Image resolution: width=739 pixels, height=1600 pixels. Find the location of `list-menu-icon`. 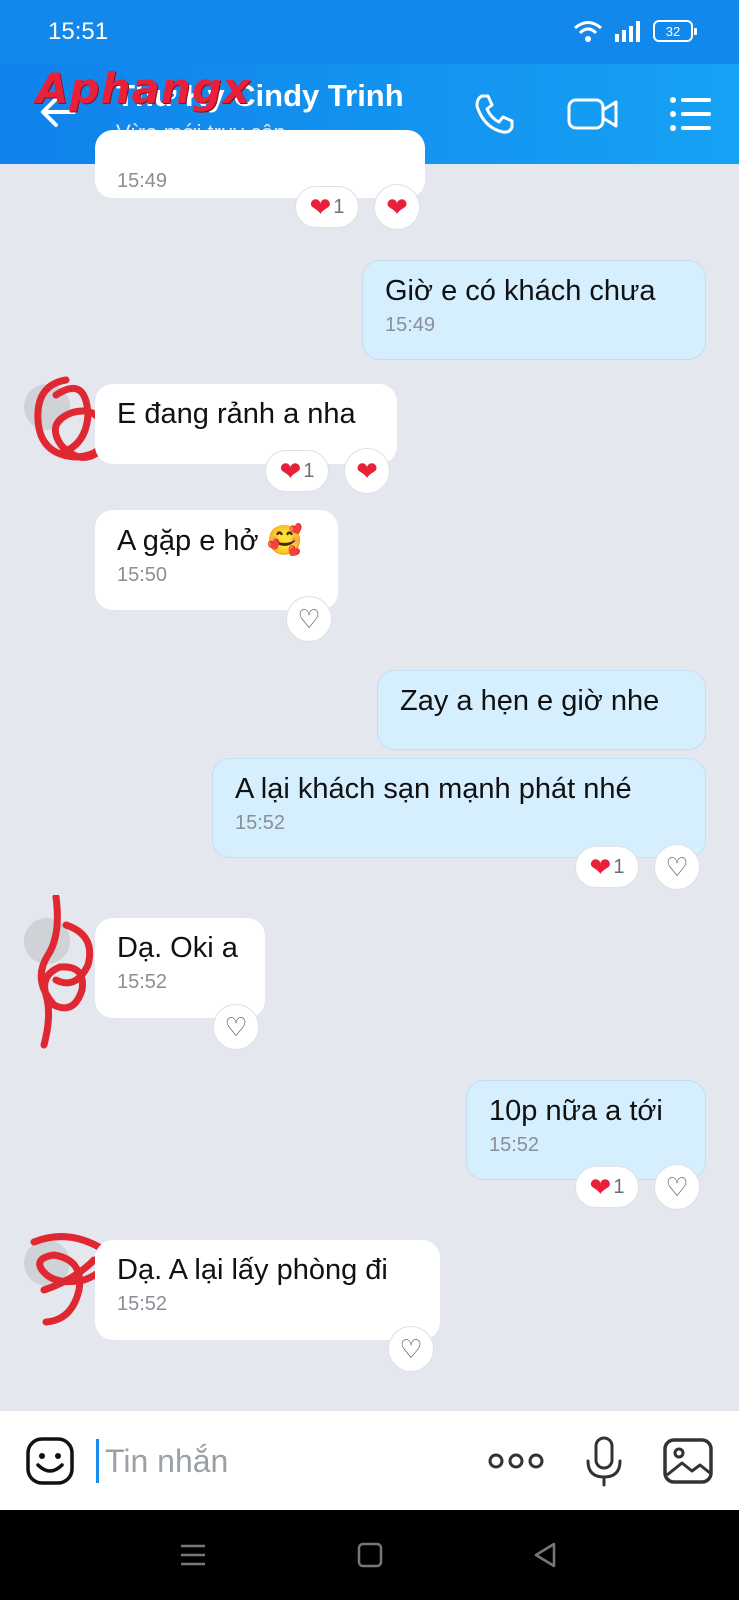

list-menu-icon is located at coordinates (690, 114).